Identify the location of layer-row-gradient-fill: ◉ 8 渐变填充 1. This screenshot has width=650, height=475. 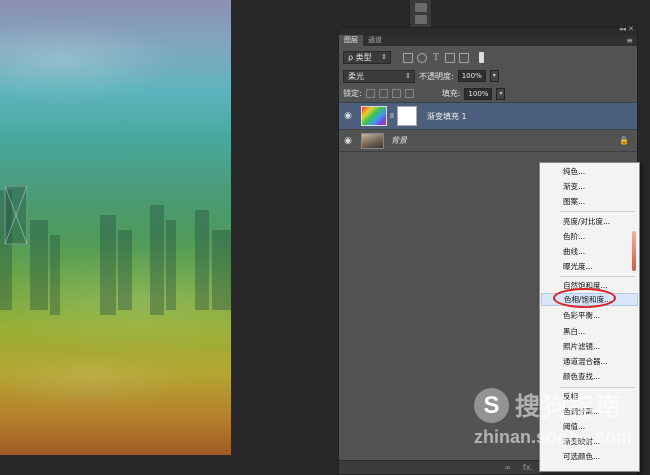
(488, 116).